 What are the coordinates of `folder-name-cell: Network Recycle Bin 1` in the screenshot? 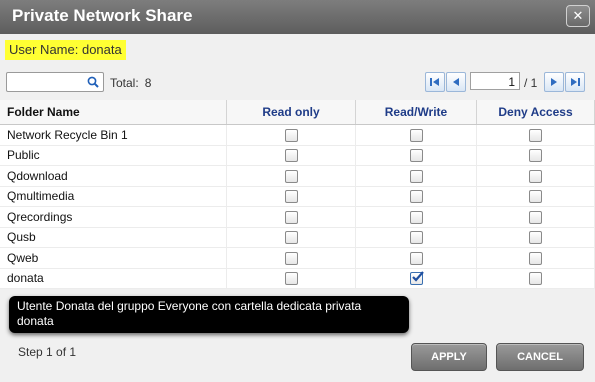 It's located at (113, 135).